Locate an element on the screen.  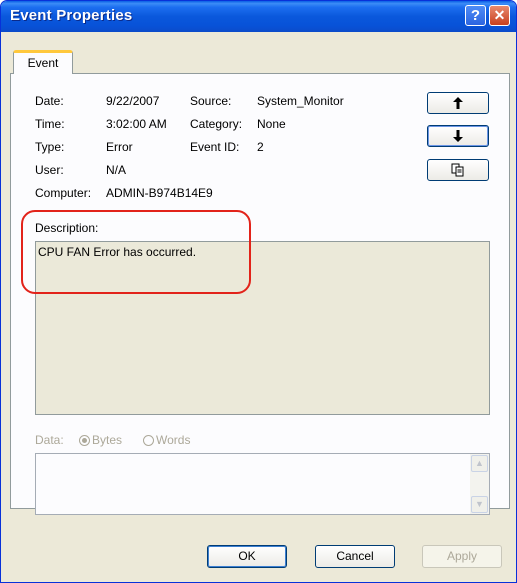
radio-selected-icon is located at coordinates (84, 440).